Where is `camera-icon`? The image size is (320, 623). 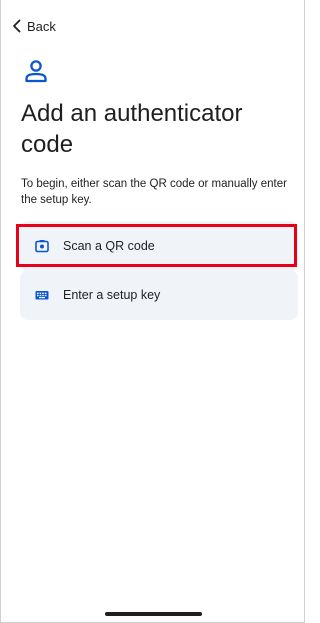 camera-icon is located at coordinates (42, 246).